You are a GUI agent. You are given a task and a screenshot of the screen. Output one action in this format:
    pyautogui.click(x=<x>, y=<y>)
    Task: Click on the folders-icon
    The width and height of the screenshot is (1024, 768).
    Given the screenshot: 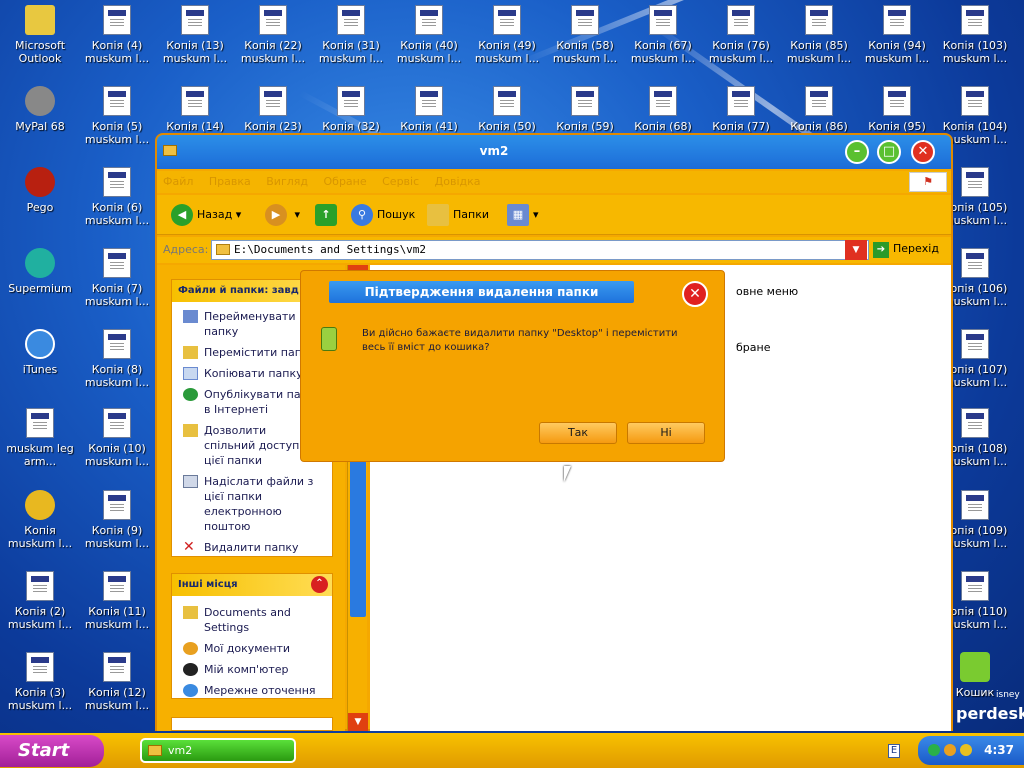 What is the action you would take?
    pyautogui.click(x=438, y=215)
    